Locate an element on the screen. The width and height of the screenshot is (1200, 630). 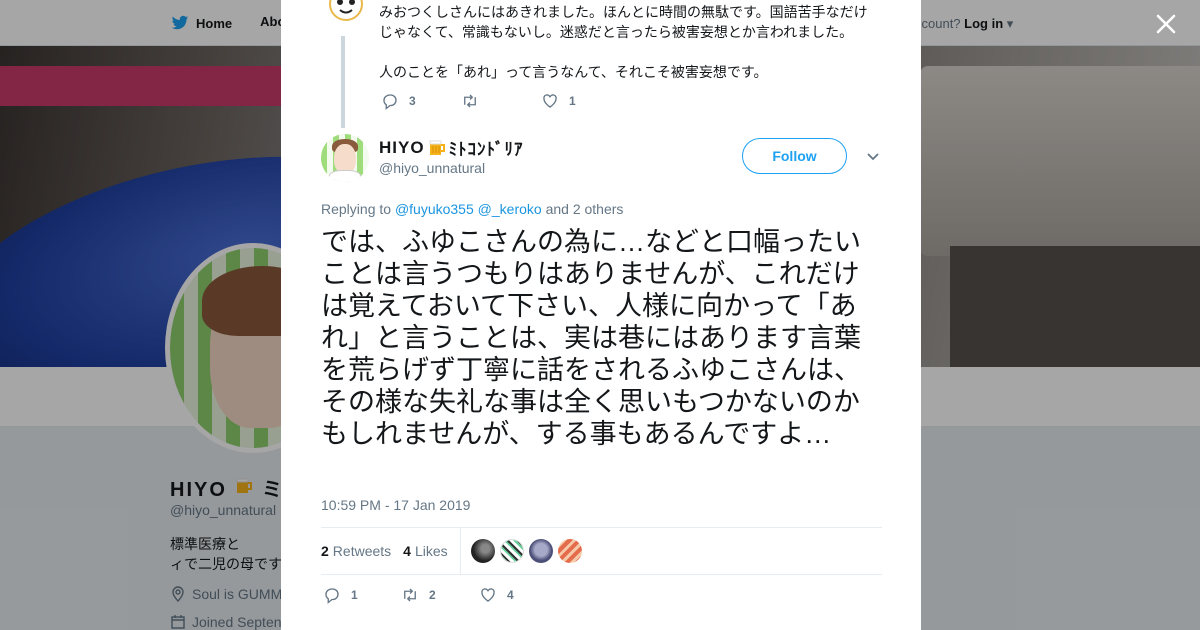
retweets-stat-count: 2 is located at coordinates (325, 551).